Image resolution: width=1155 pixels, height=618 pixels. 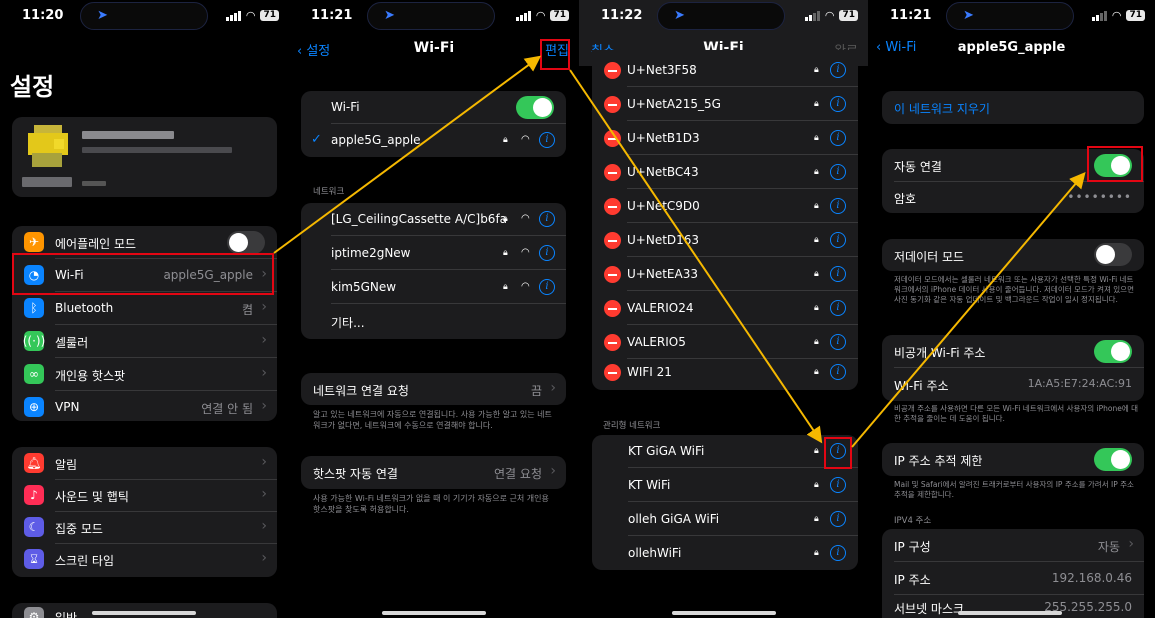 I want to click on connected-network-row: ✓ apple5G_apple 🔒︎ ◠ i, so click(x=433, y=140).